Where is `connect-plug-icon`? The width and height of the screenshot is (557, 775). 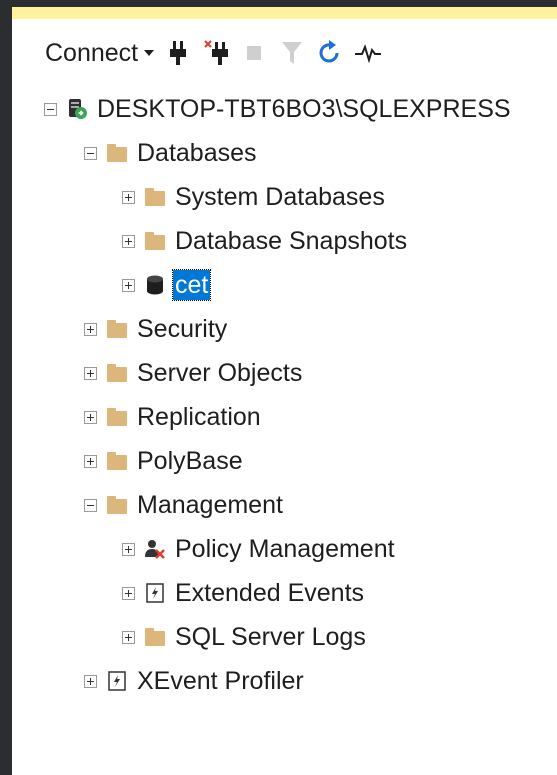 connect-plug-icon is located at coordinates (178, 53).